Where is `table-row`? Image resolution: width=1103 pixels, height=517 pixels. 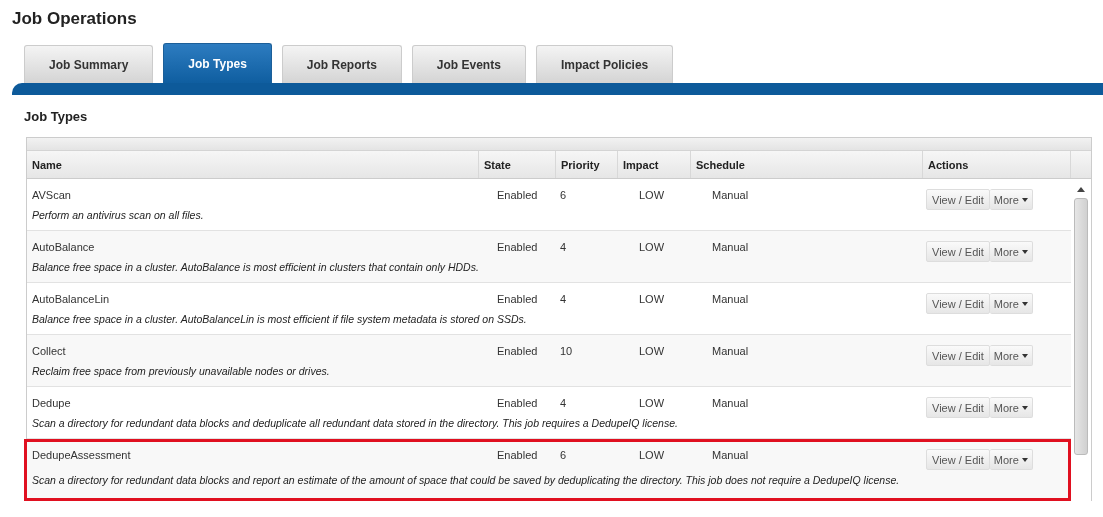
table-row is located at coordinates (547, 470).